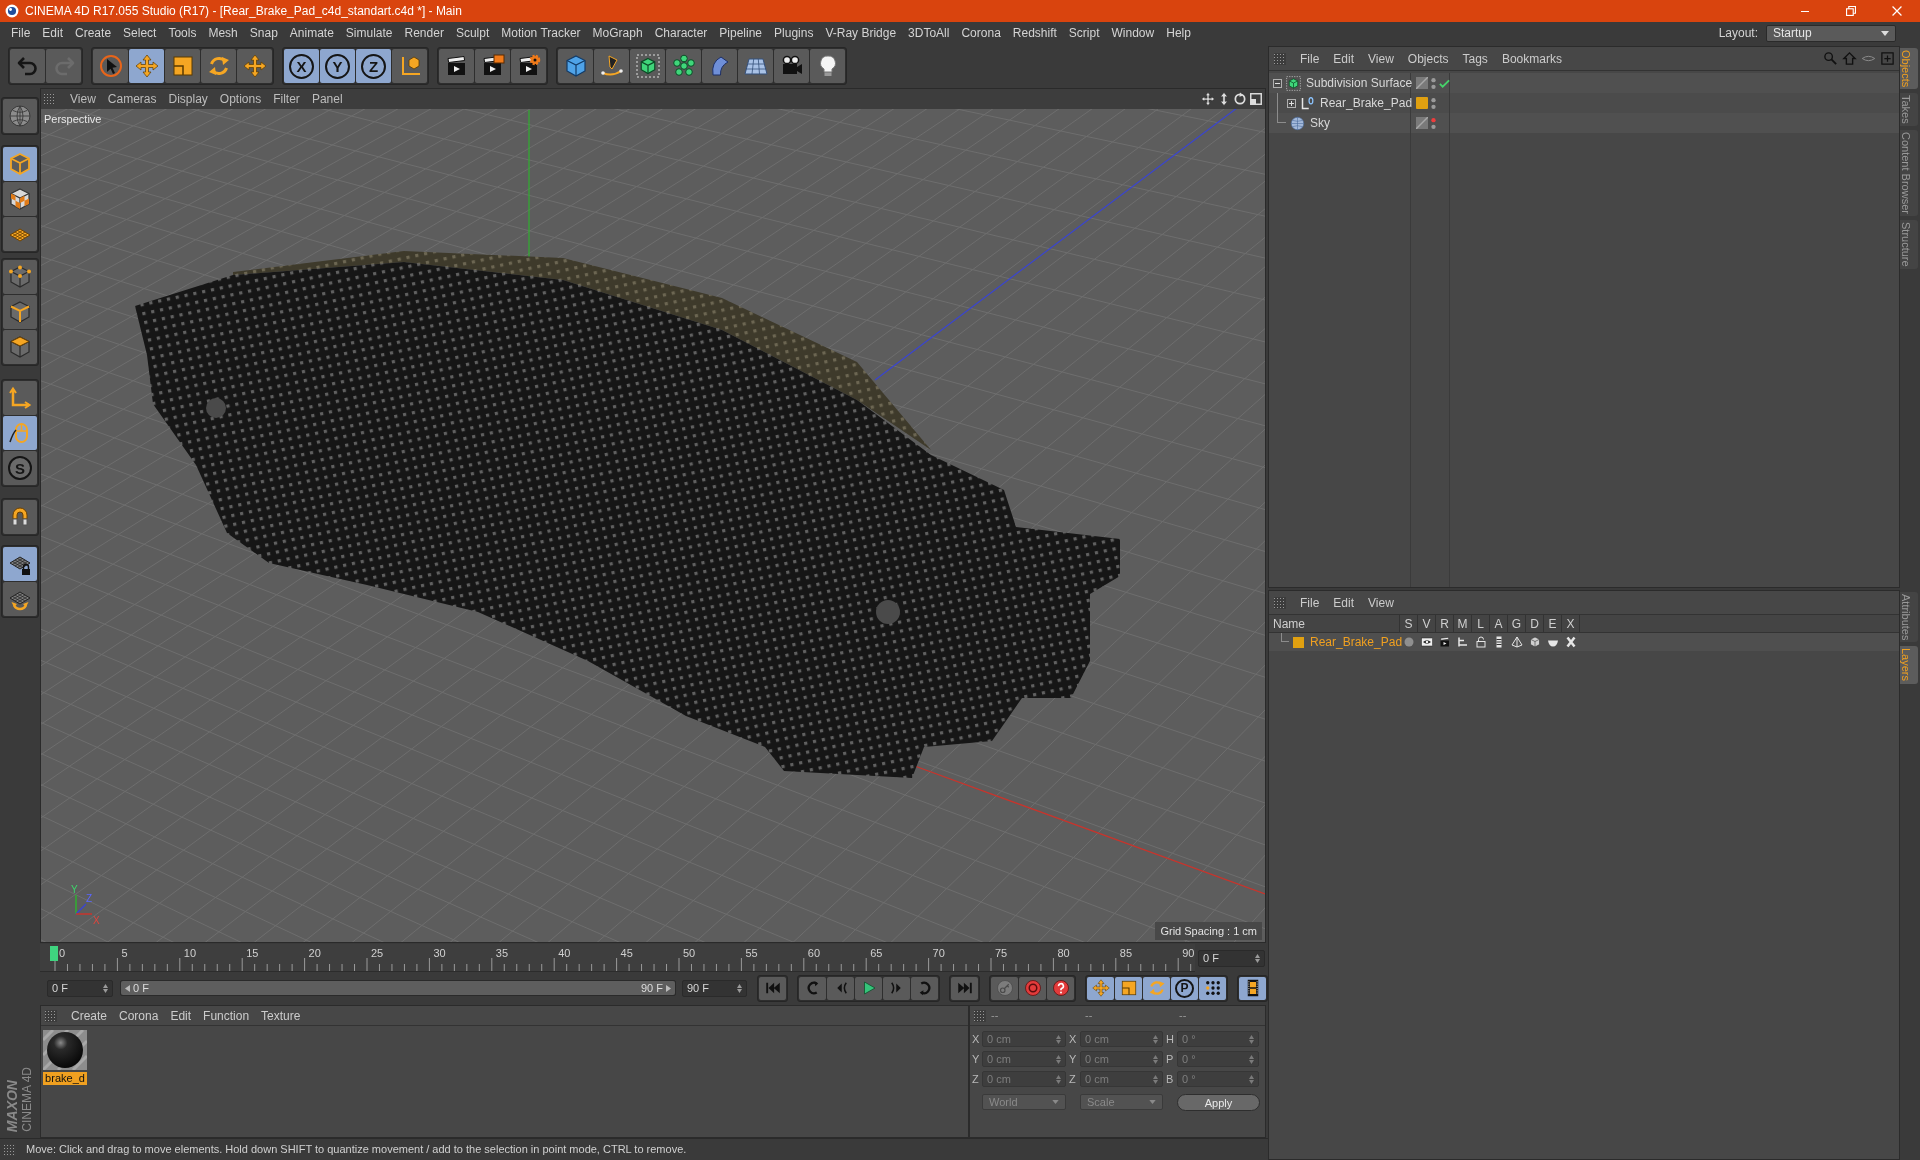  Describe the element at coordinates (286, 99) in the screenshot. I see `menu-item: Filter` at that location.